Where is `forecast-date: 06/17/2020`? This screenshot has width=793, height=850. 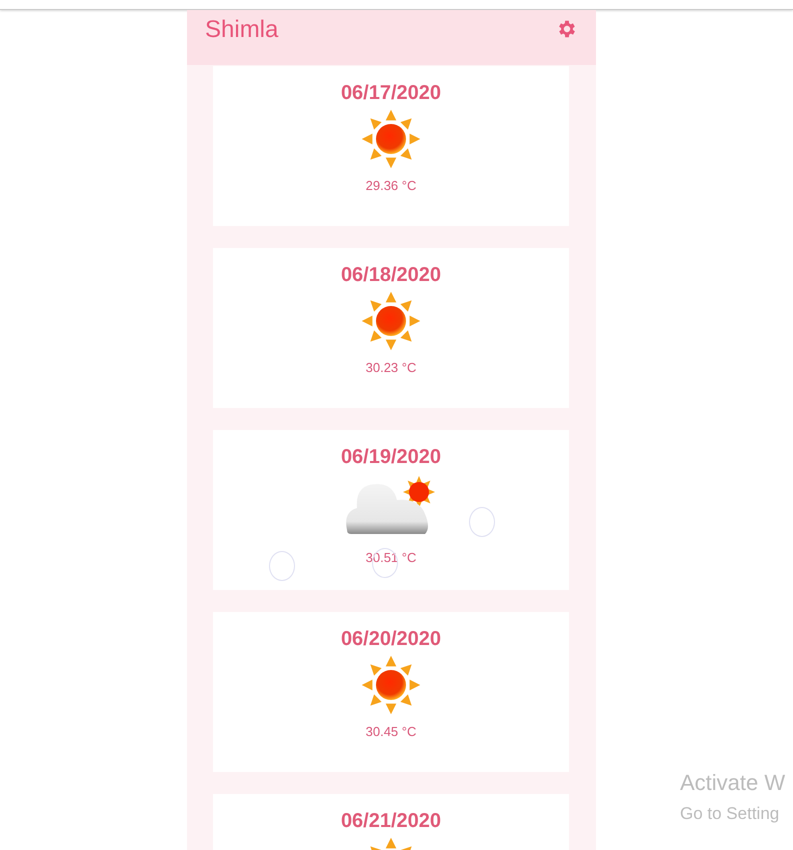 forecast-date: 06/17/2020 is located at coordinates (391, 93).